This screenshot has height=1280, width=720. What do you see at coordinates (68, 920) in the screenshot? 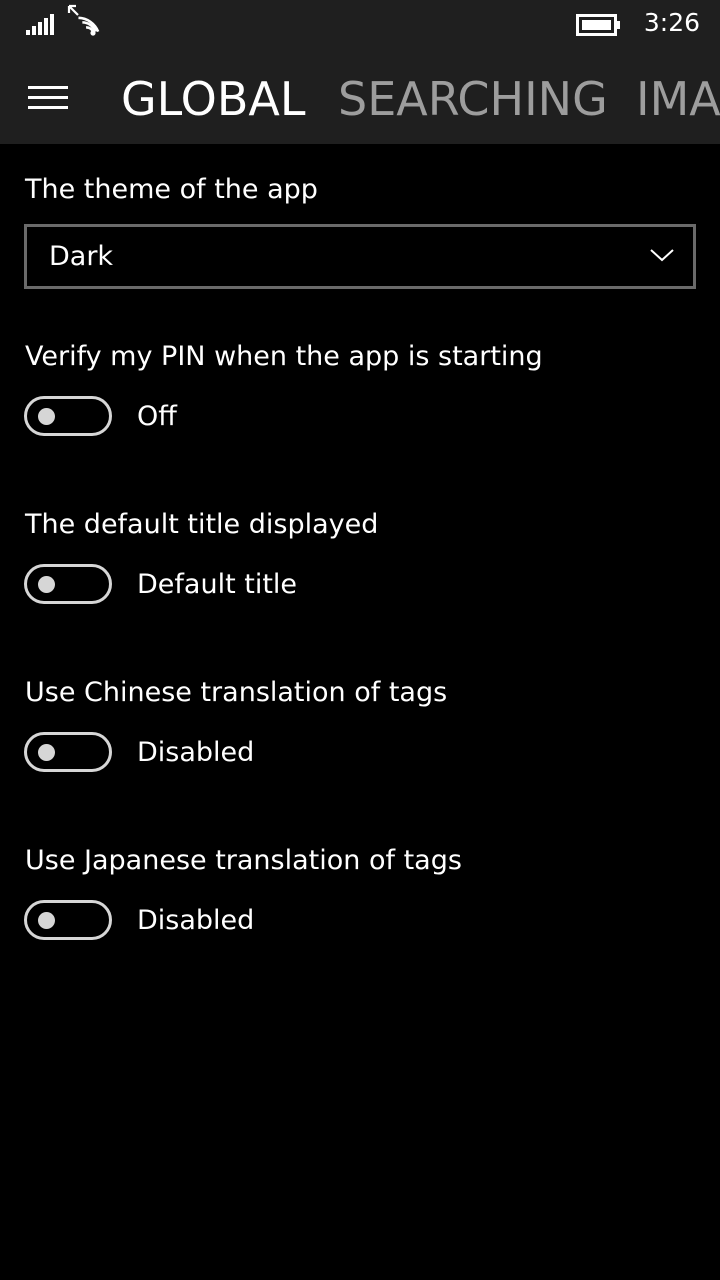
I see `japanese-translation-toggle` at bounding box center [68, 920].